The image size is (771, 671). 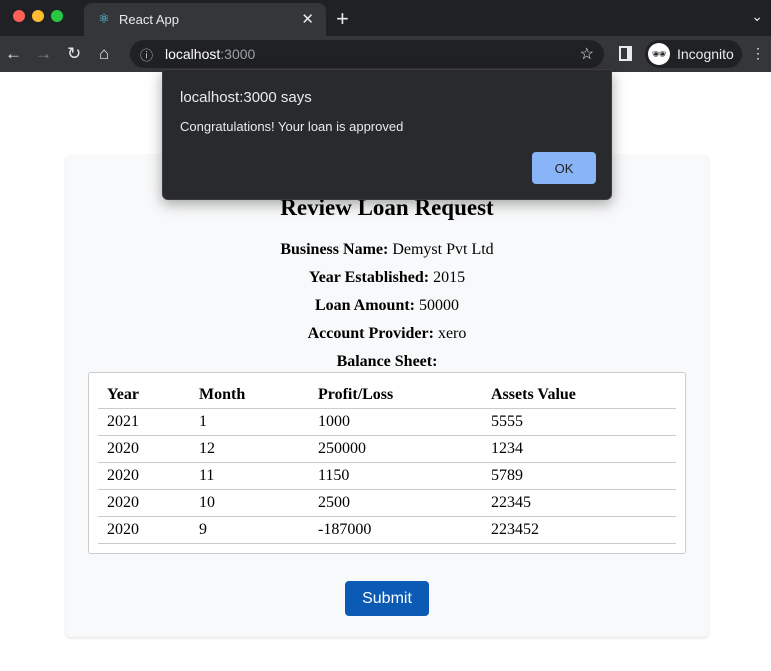 I want to click on url-port: :3000, so click(x=238, y=54).